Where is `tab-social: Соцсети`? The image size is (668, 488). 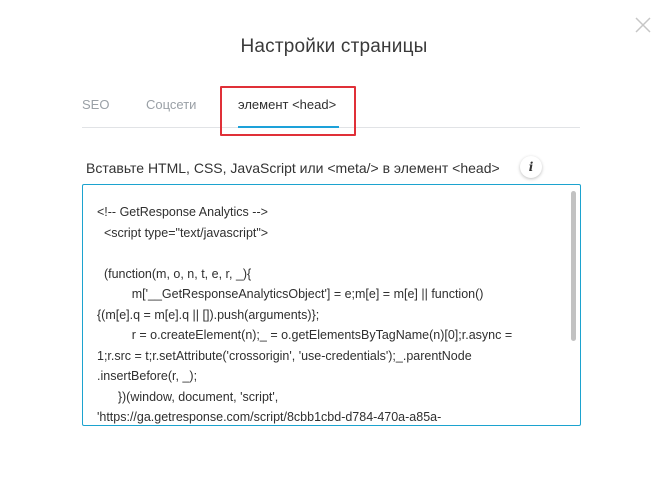 tab-social: Соцсети is located at coordinates (171, 104).